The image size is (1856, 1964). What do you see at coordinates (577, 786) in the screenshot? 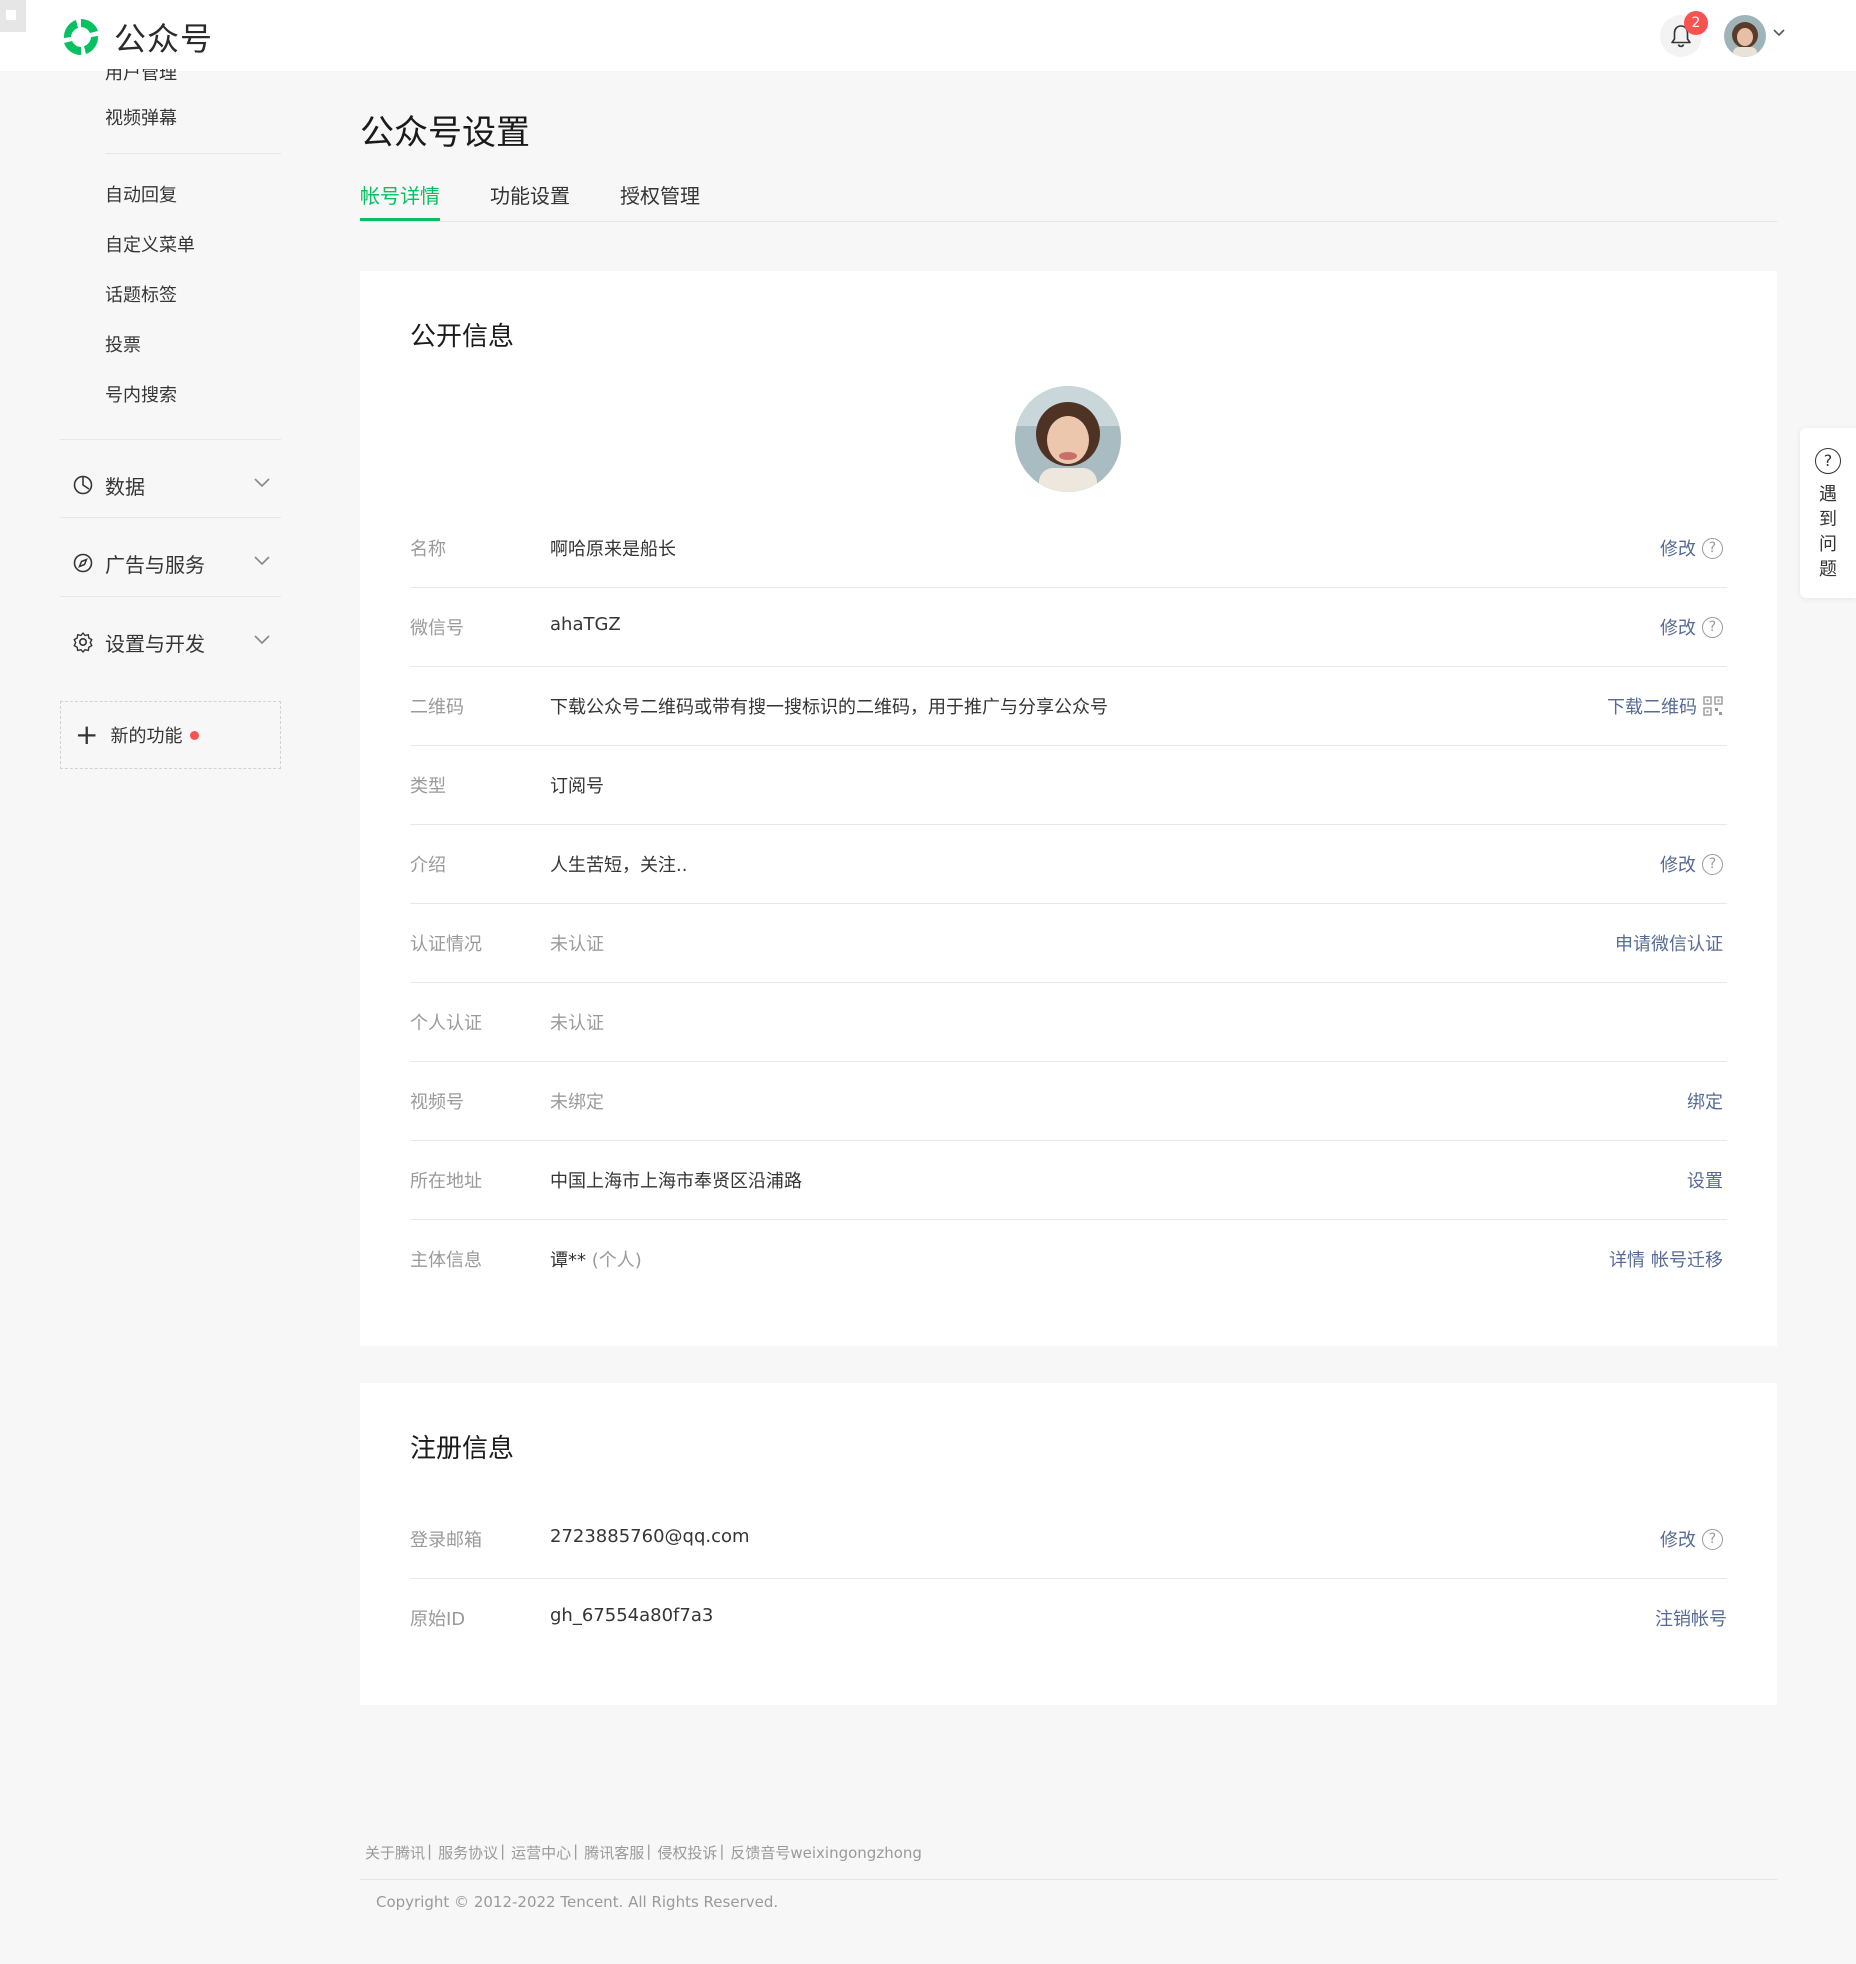
I see `row-value: 订阅号` at bounding box center [577, 786].